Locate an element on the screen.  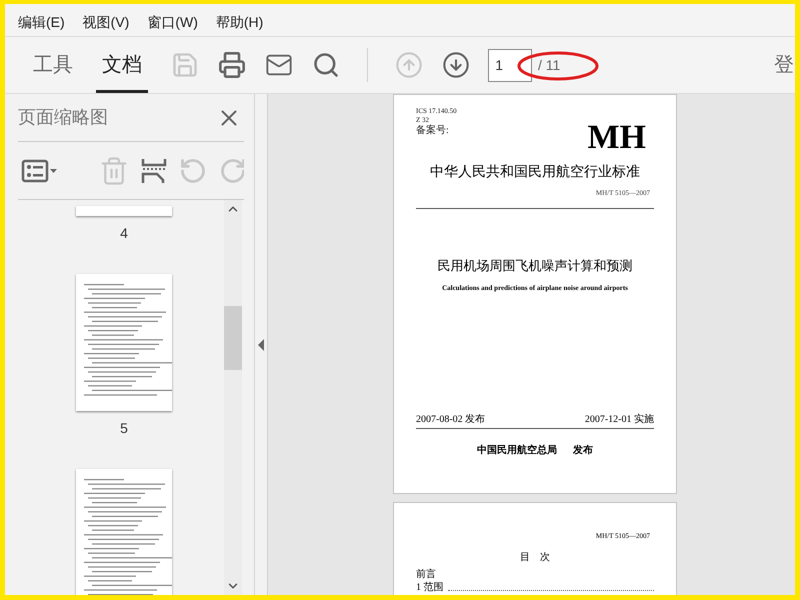
document-title: 民用机场周围飞机噪声计算和预测 is located at coordinates (535, 267).